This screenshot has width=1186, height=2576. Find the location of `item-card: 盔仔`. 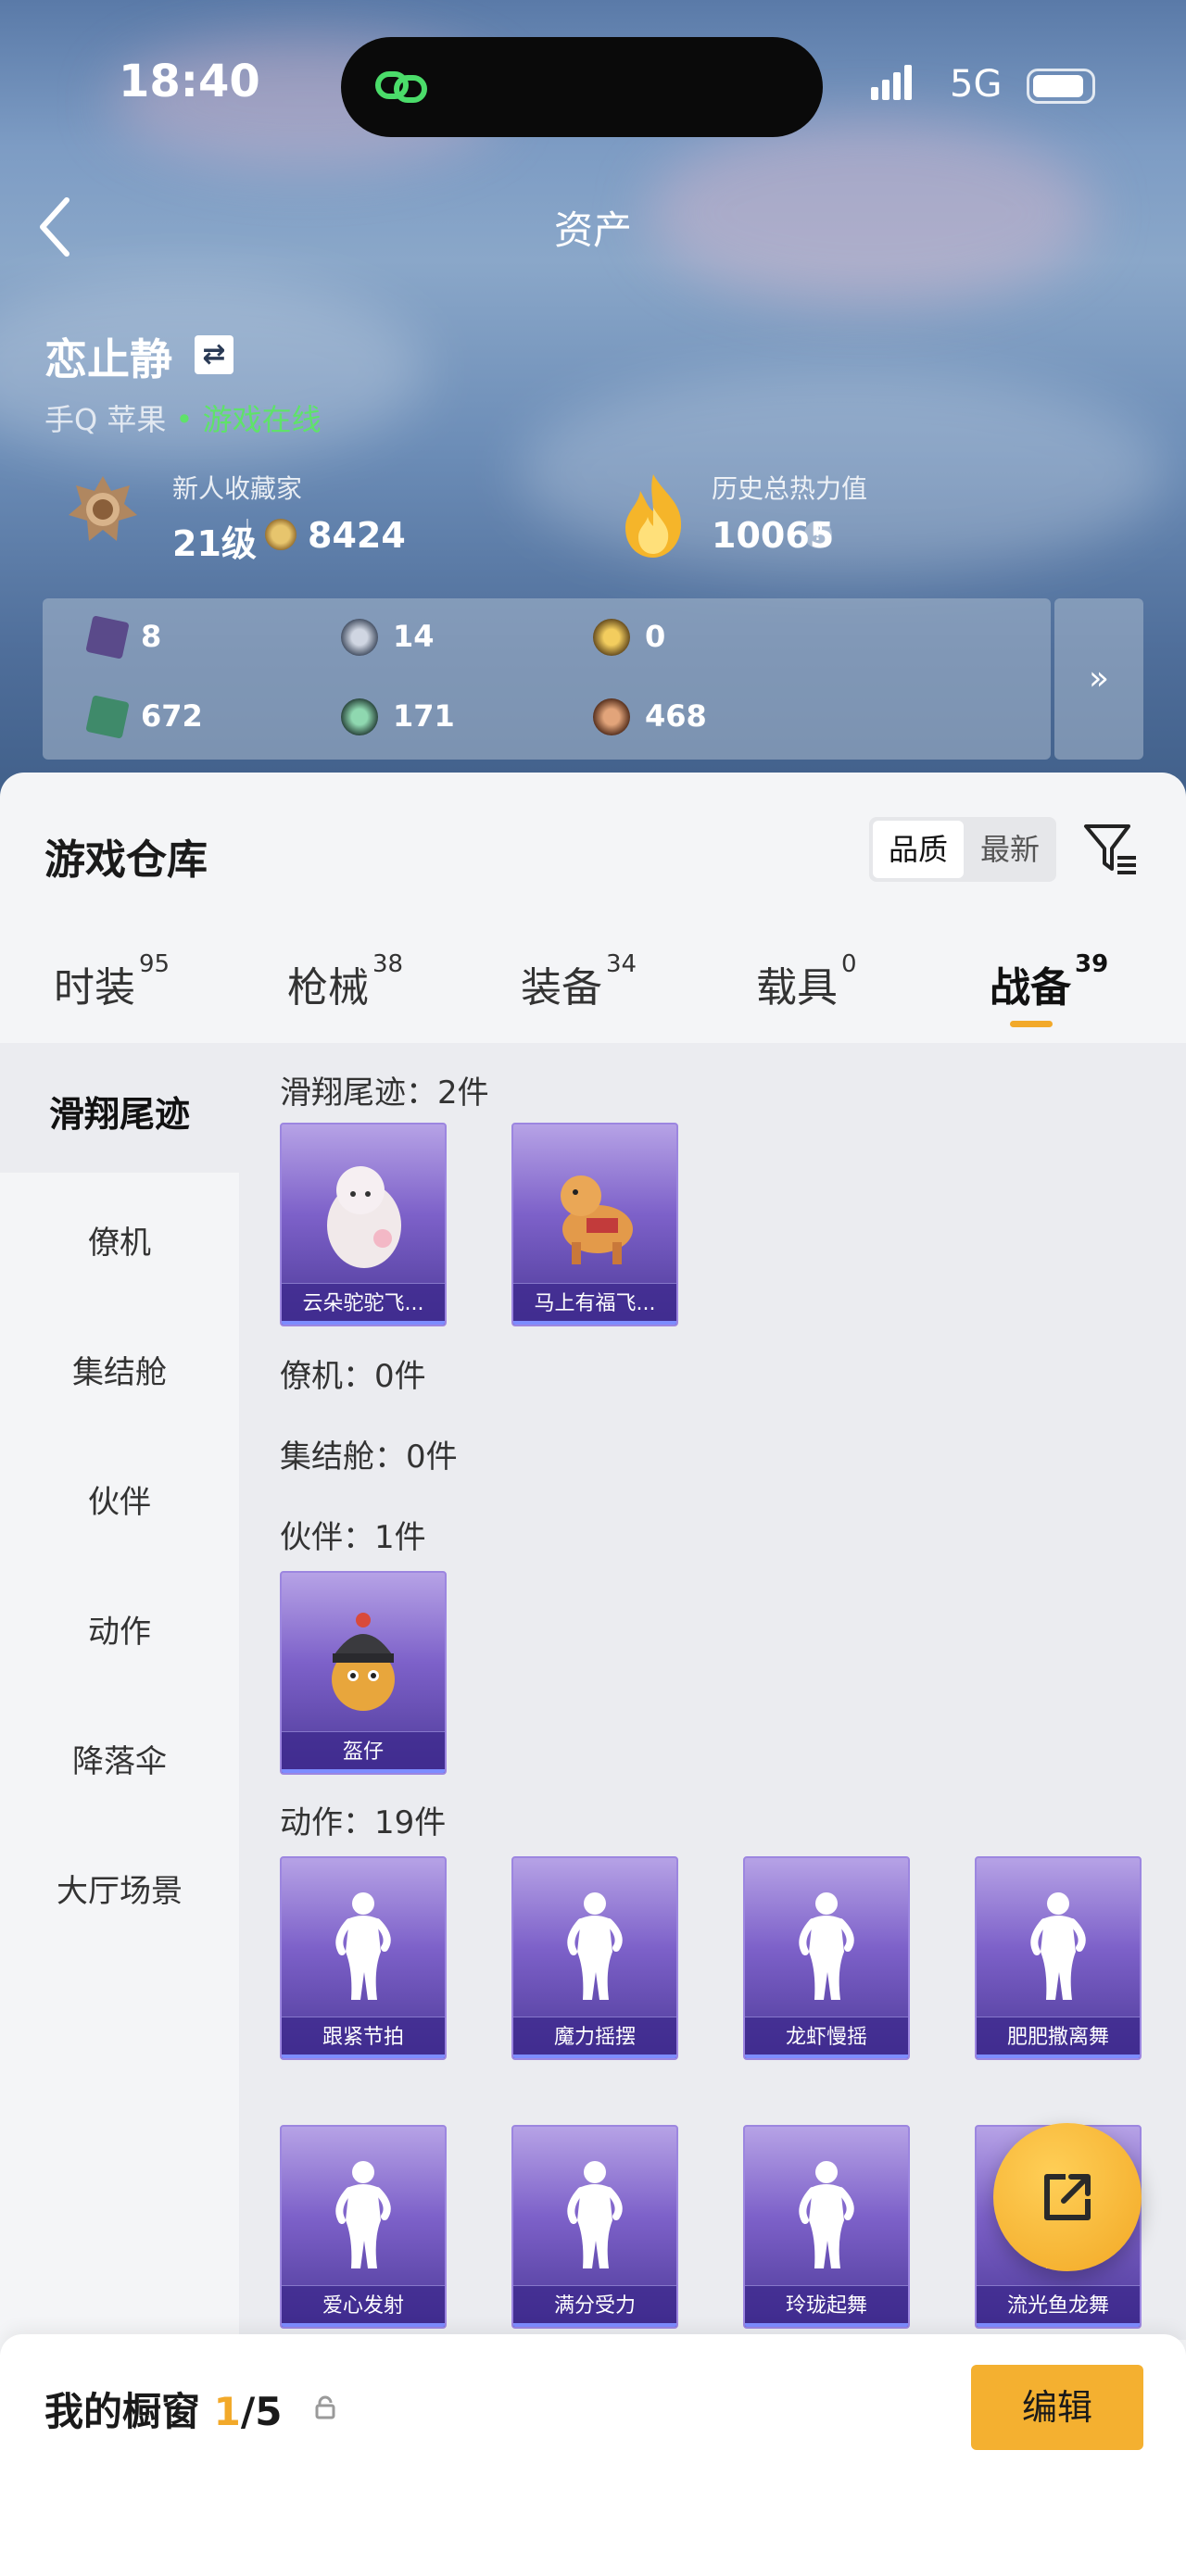

item-card: 盔仔 is located at coordinates (363, 1673).